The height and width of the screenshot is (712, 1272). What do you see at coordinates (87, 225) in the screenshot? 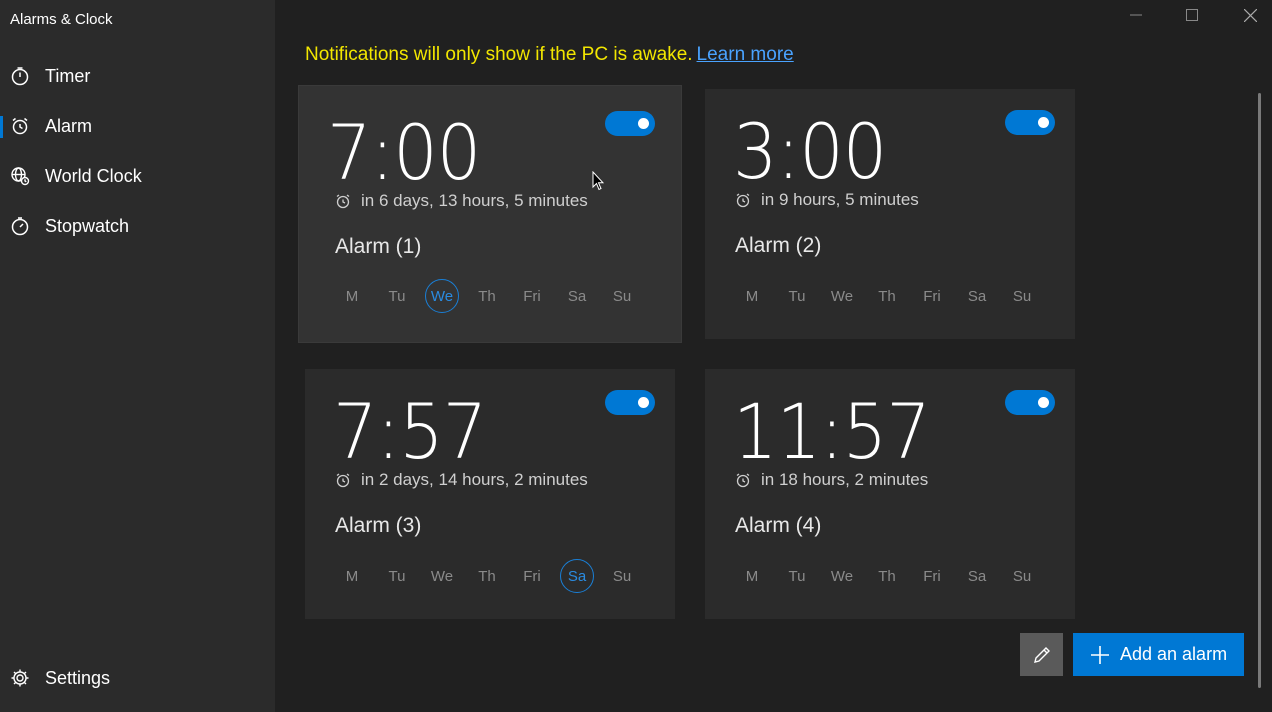
I see `sidebar-item-label: Stopwatch` at bounding box center [87, 225].